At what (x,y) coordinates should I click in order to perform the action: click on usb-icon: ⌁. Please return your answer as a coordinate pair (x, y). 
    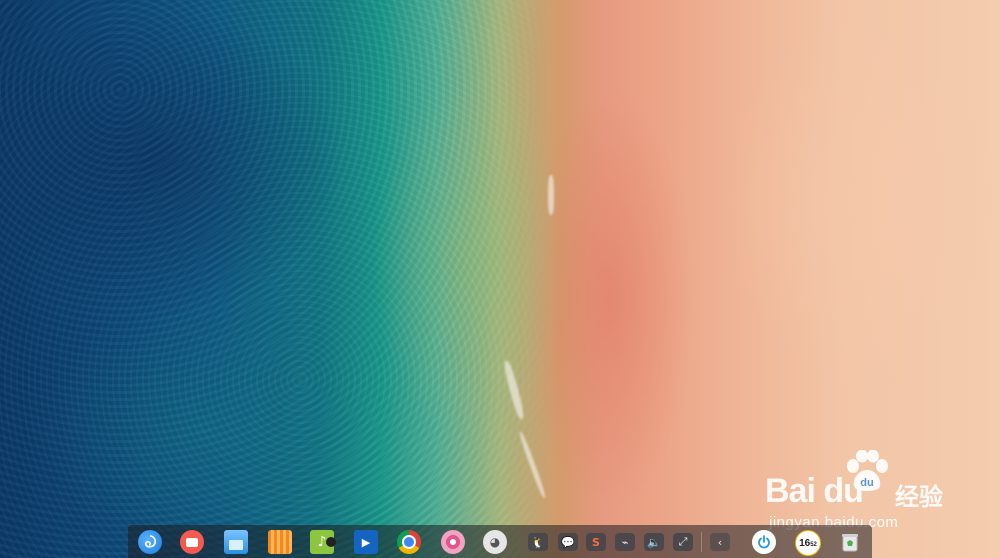
    Looking at the image, I should click on (625, 542).